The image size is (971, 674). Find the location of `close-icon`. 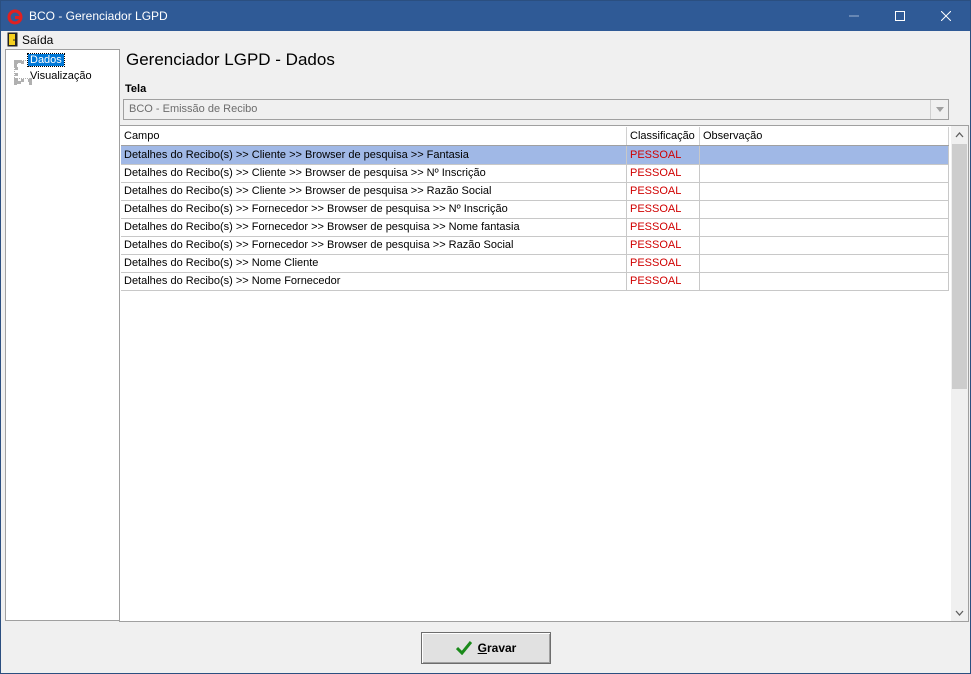

close-icon is located at coordinates (946, 16).